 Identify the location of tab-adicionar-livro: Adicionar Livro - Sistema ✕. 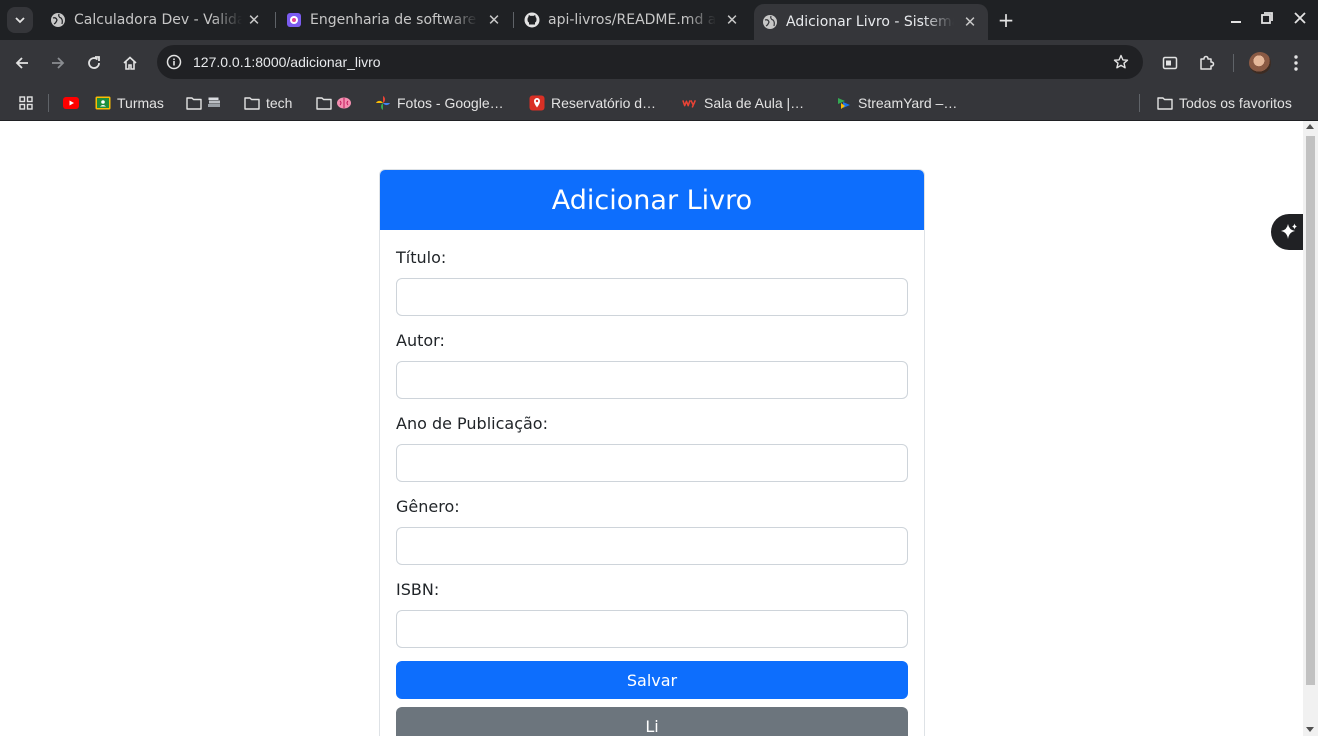
(871, 22).